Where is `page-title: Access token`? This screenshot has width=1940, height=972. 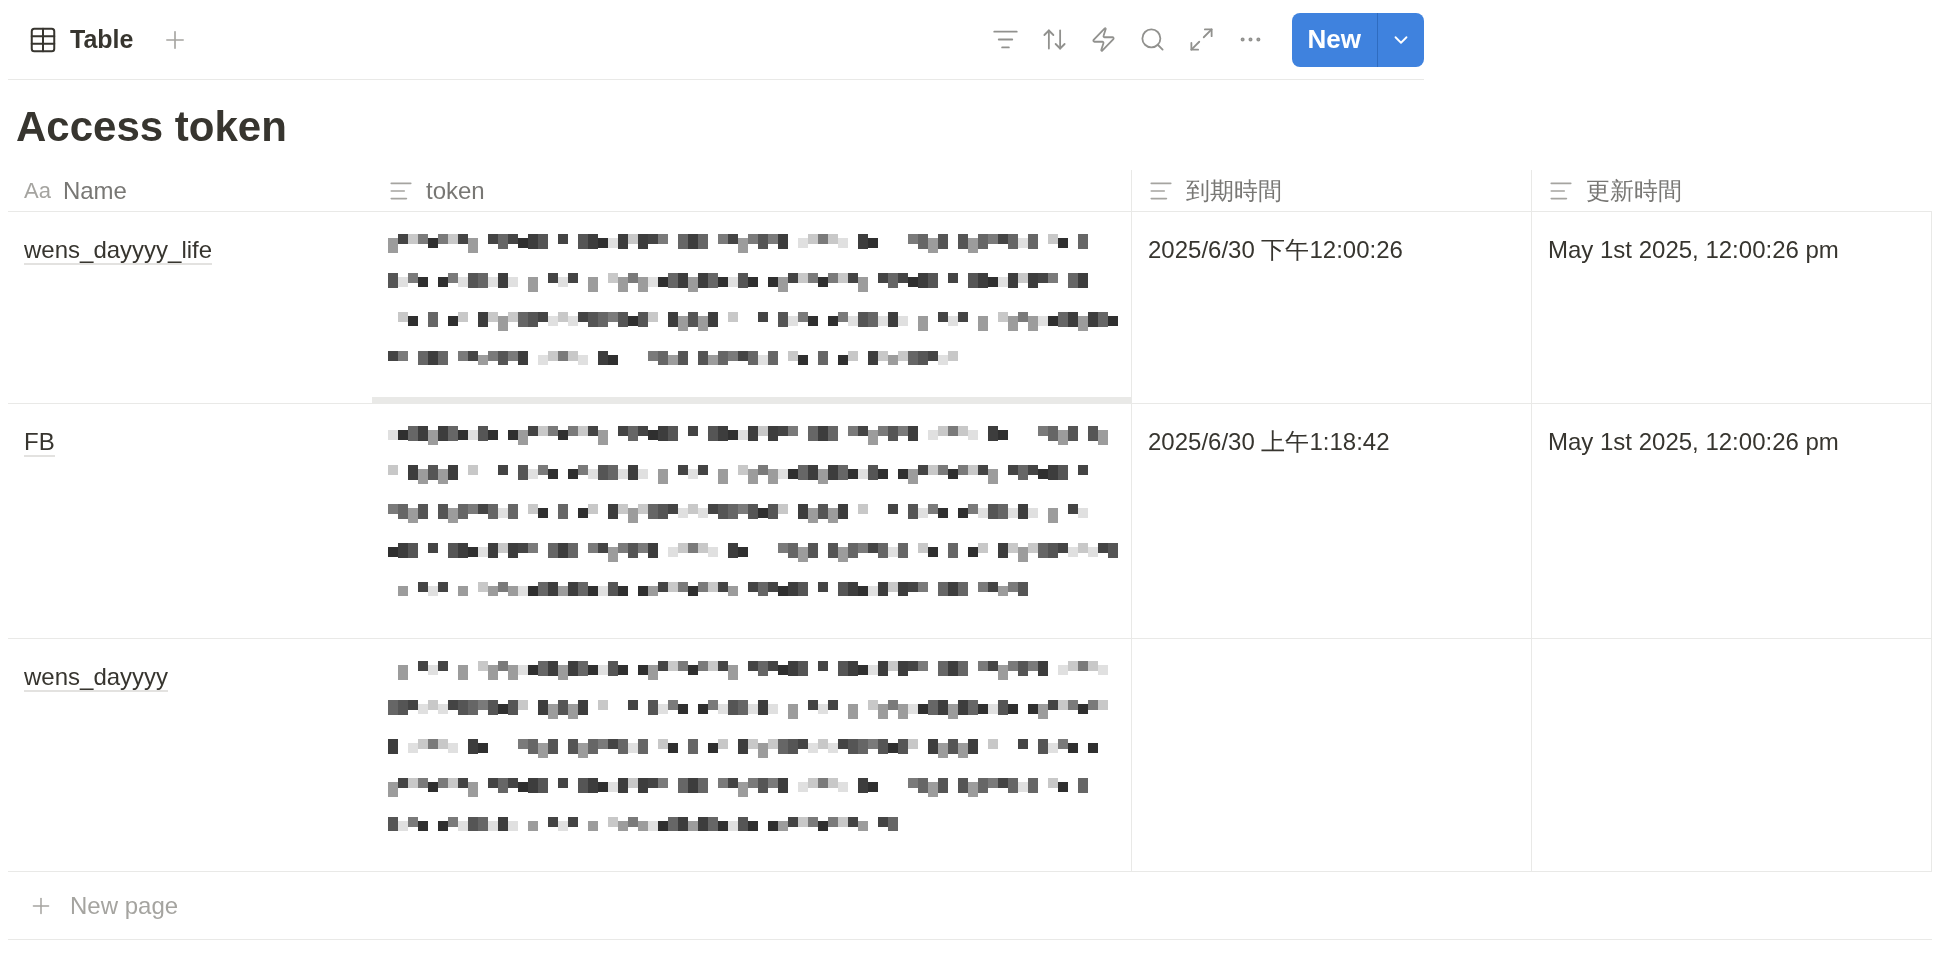 page-title: Access token is located at coordinates (152, 127).